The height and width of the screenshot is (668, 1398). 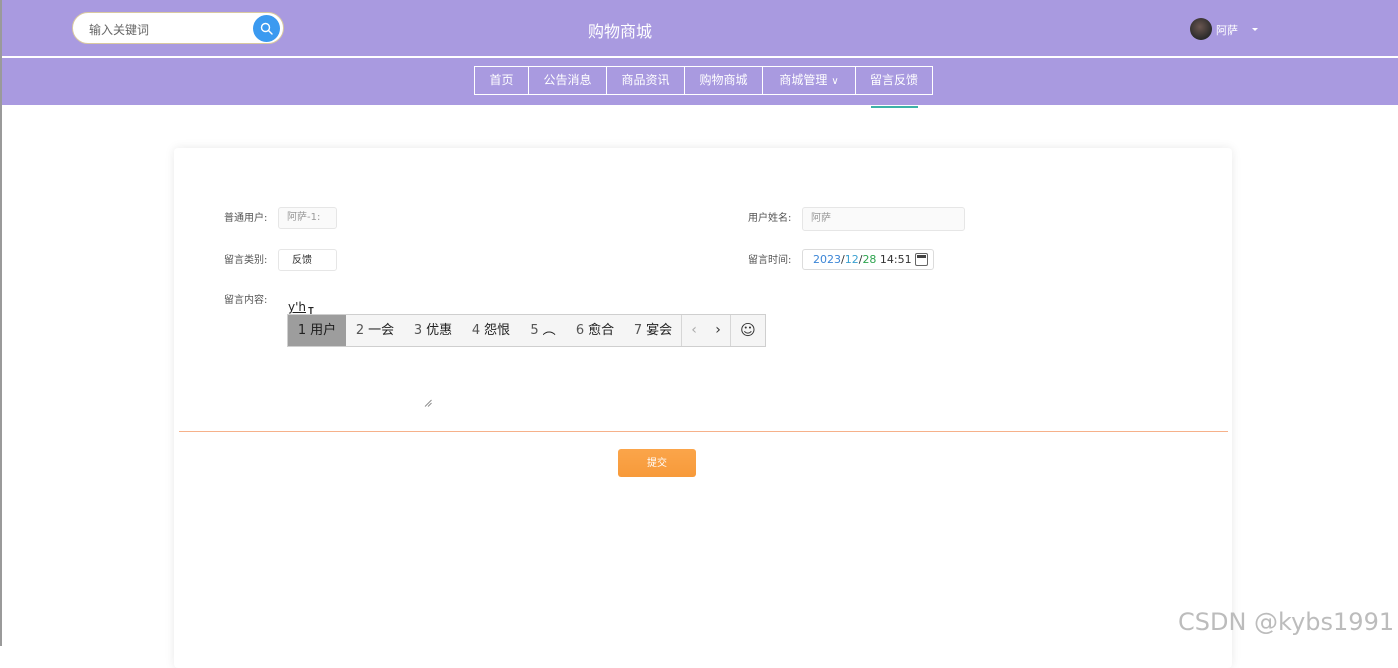 I want to click on nav-product-news-label: 商品资讯, so click(x=645, y=80).